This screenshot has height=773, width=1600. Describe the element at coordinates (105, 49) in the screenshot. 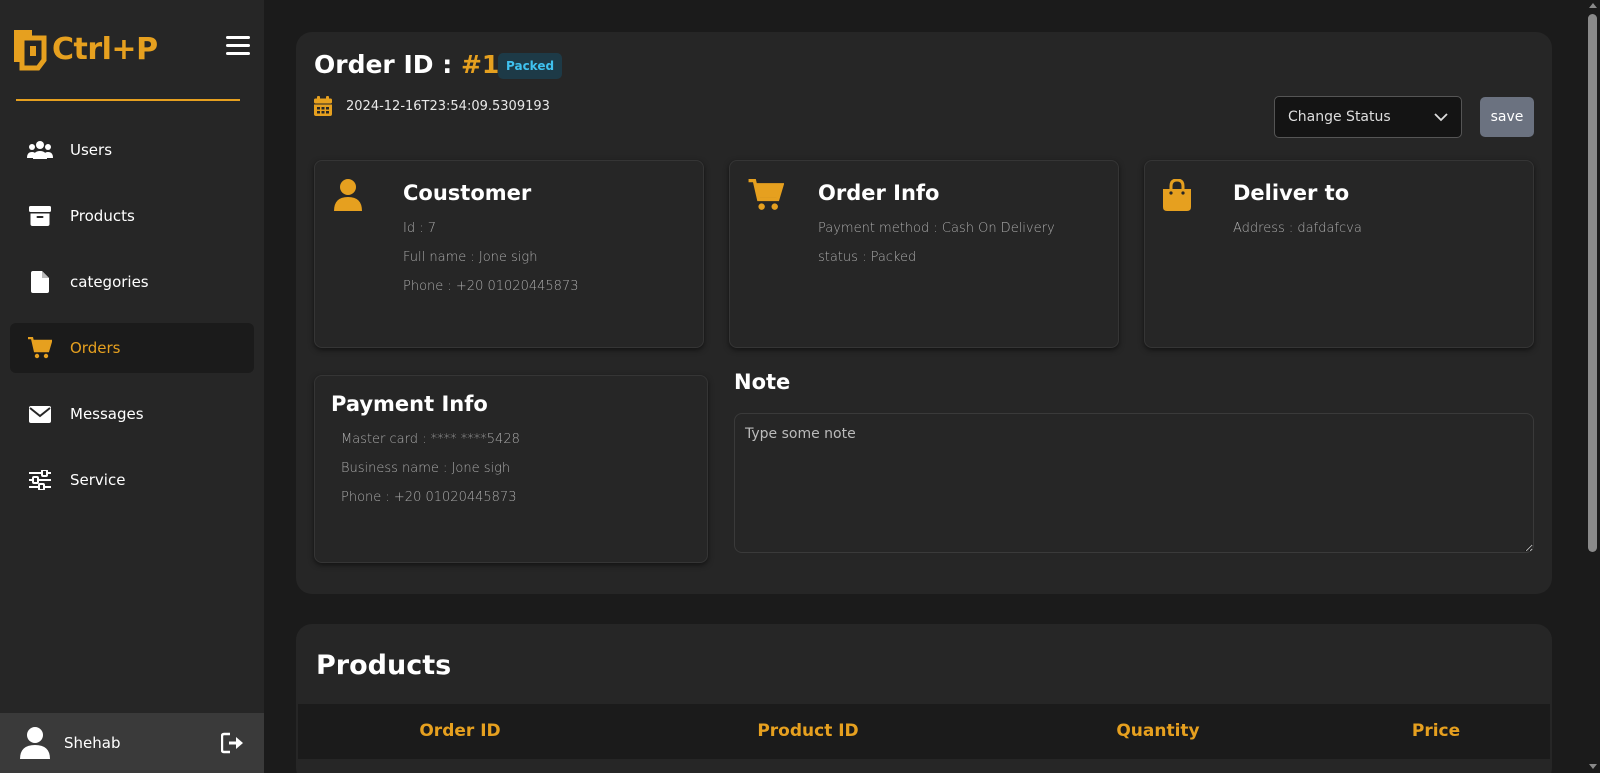

I see `brand-name: Ctrl+P` at that location.